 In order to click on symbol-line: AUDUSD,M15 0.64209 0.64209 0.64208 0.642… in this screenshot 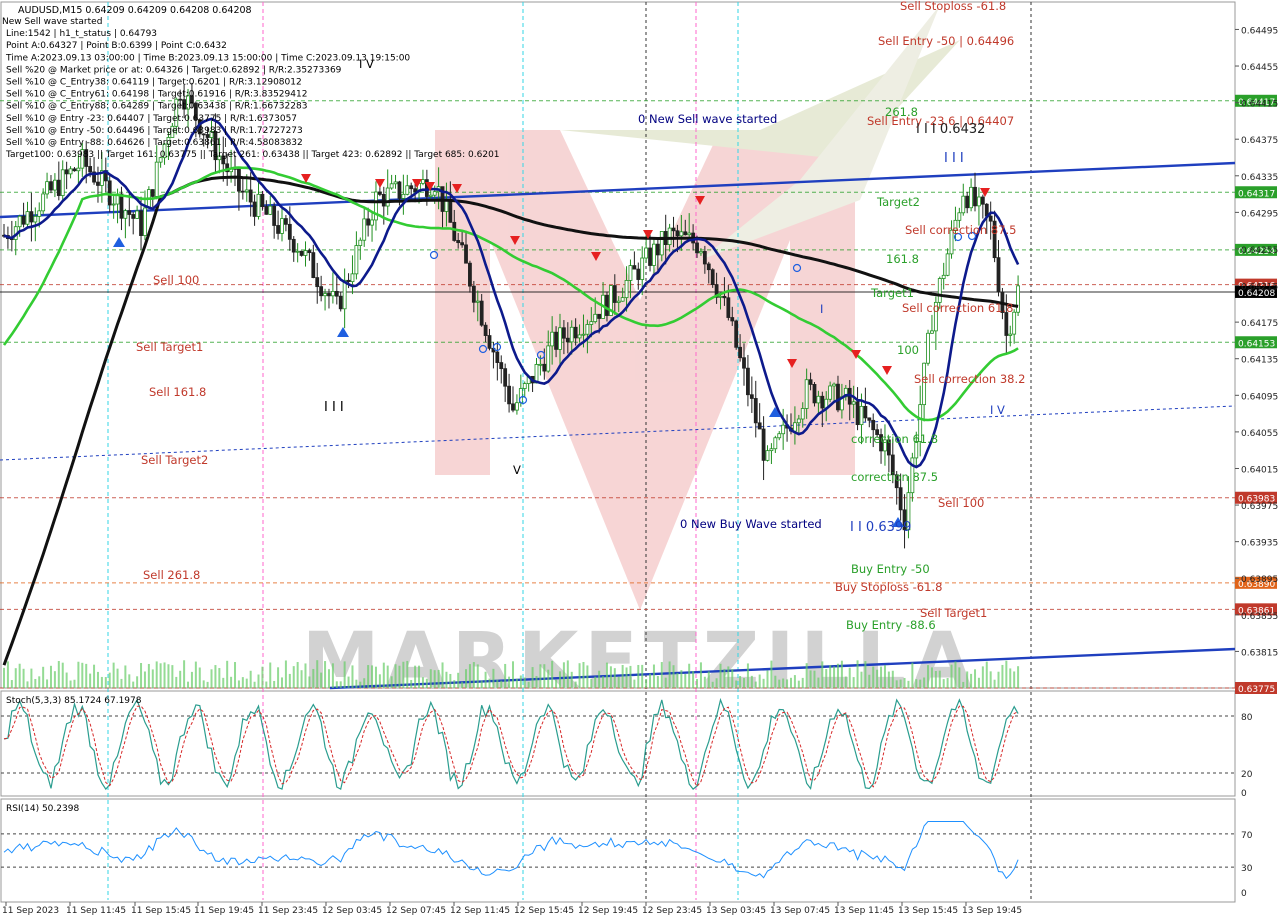, I will do `click(135, 10)`.